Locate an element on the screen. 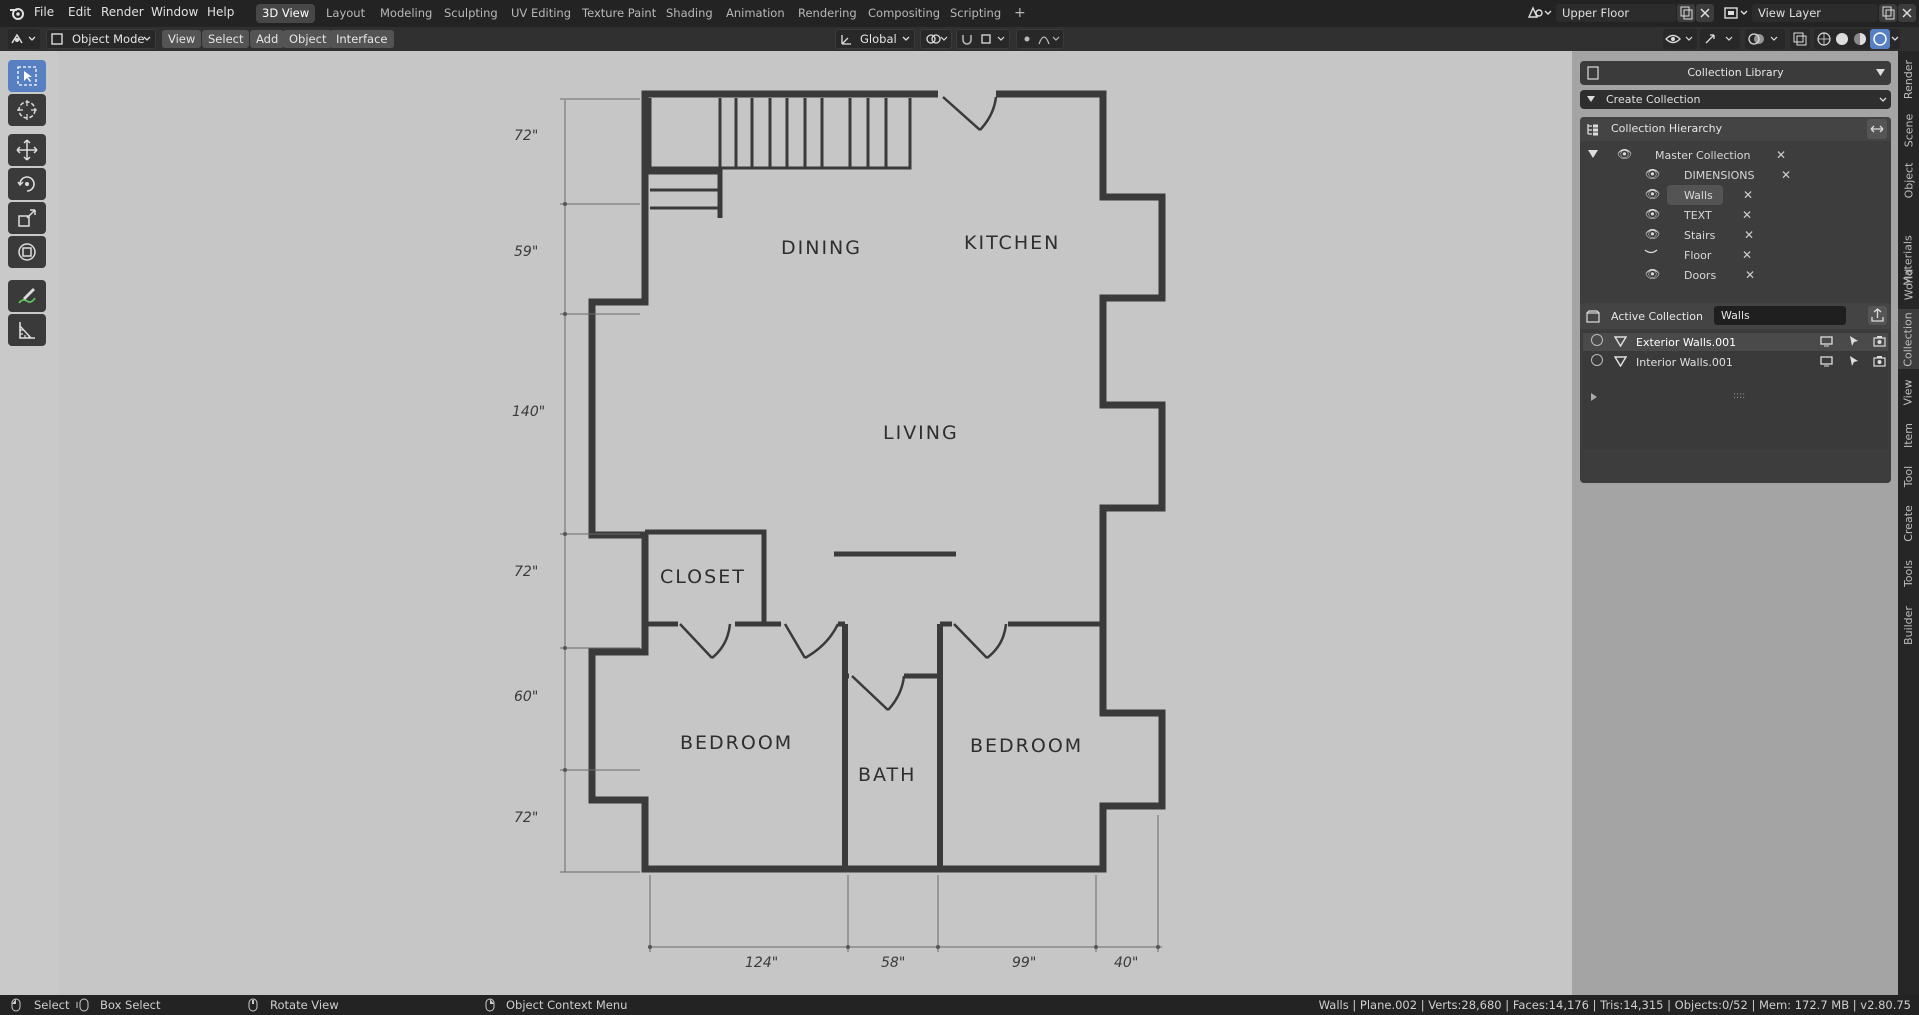  dimension-label: 59" is located at coordinates (526, 252).